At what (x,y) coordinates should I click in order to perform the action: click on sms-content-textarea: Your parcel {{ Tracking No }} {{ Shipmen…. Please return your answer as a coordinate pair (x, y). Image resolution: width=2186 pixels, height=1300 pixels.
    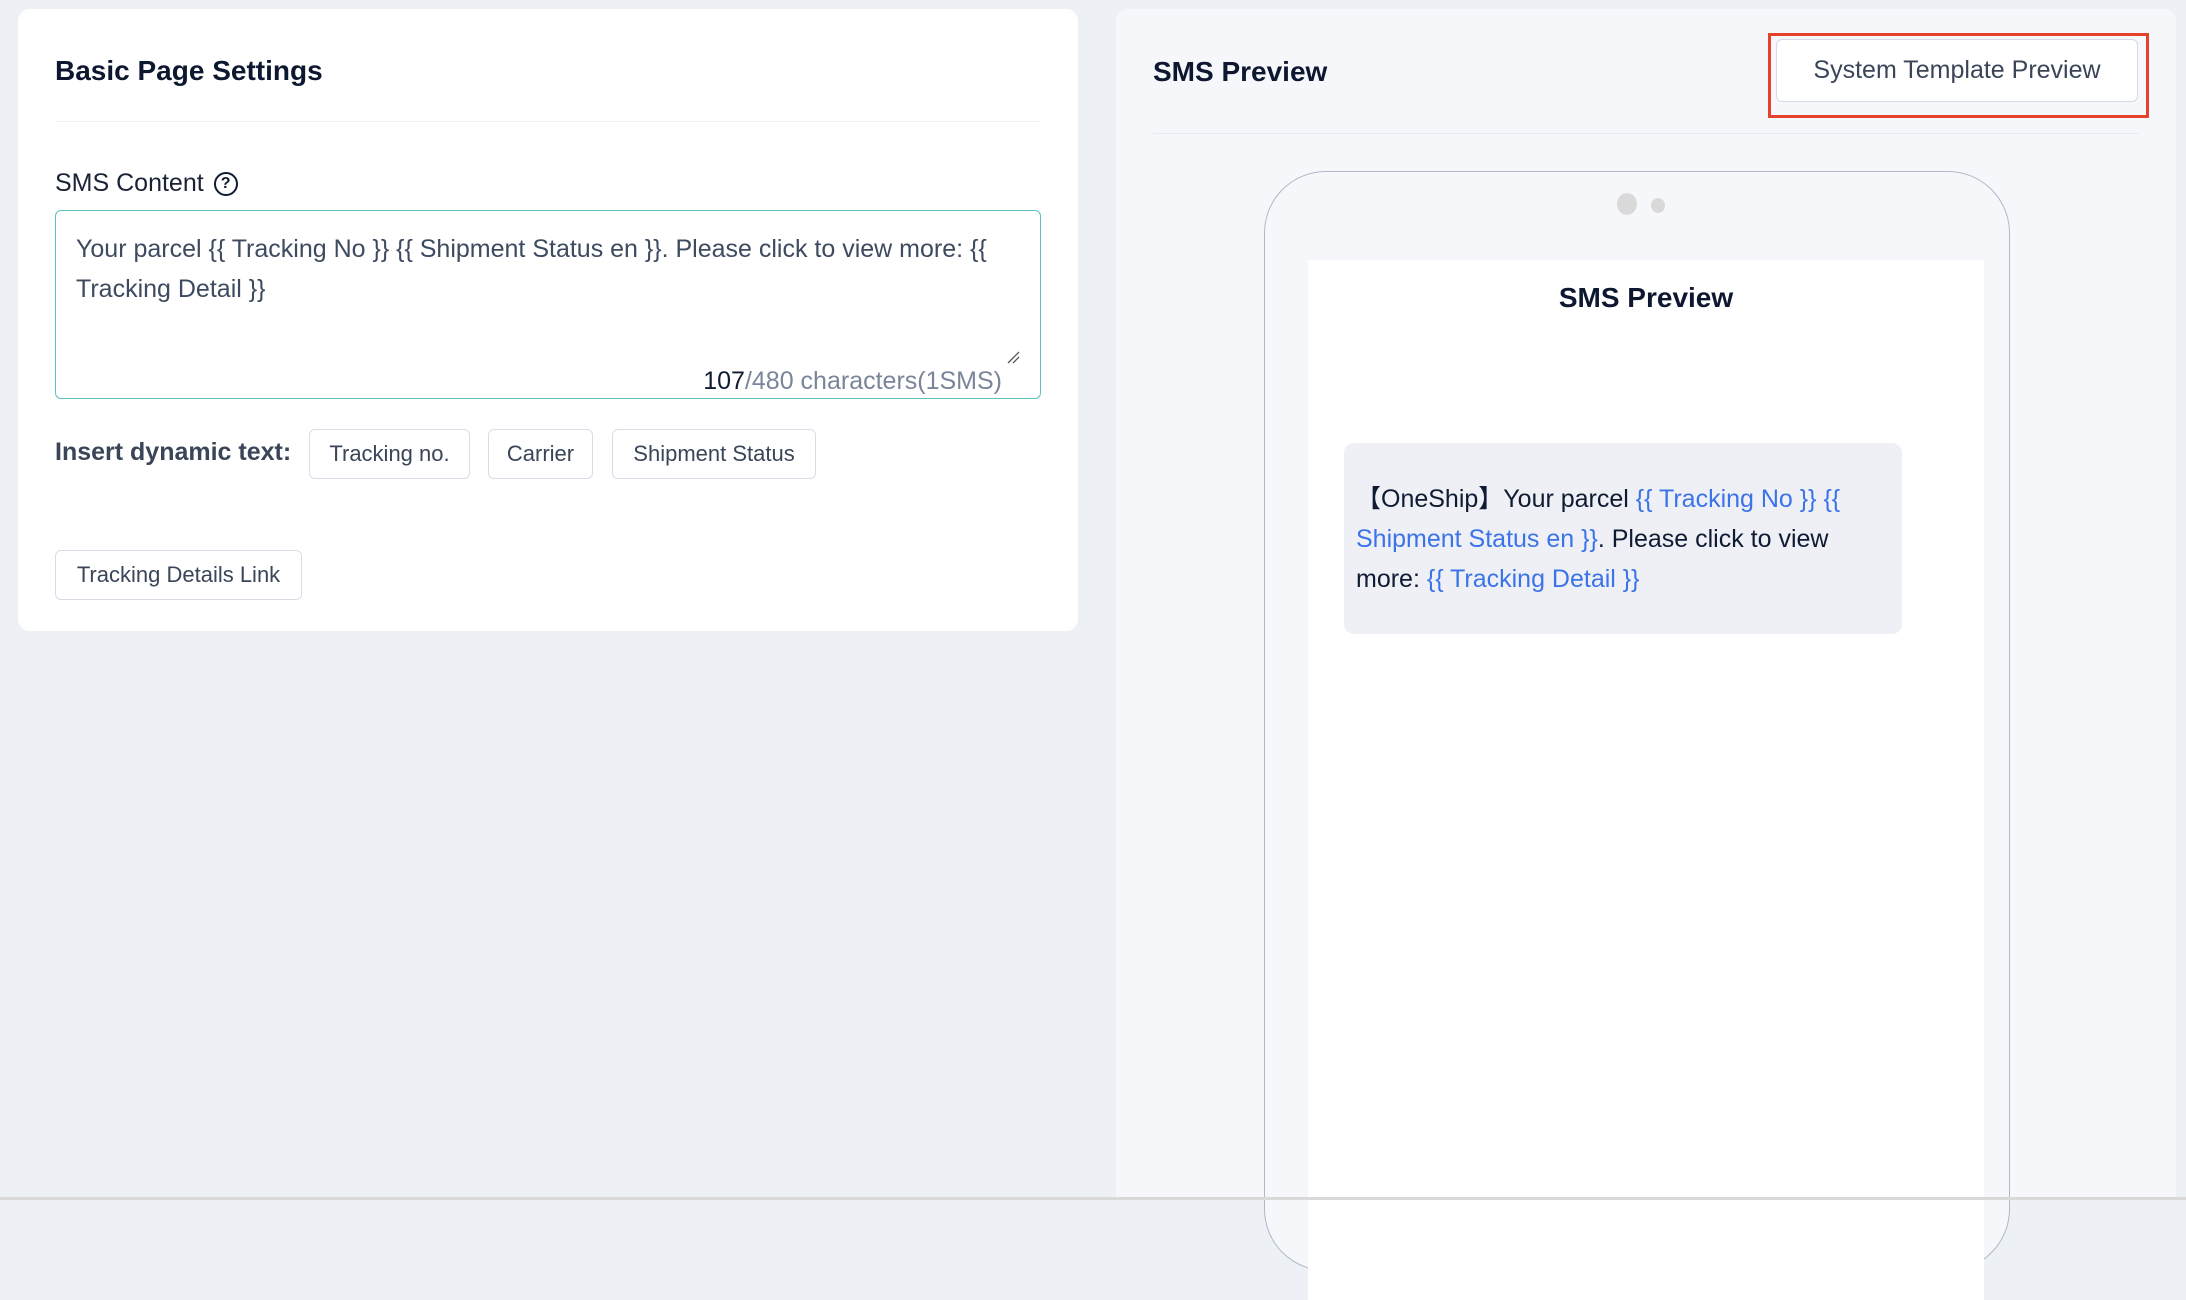
    Looking at the image, I should click on (548, 304).